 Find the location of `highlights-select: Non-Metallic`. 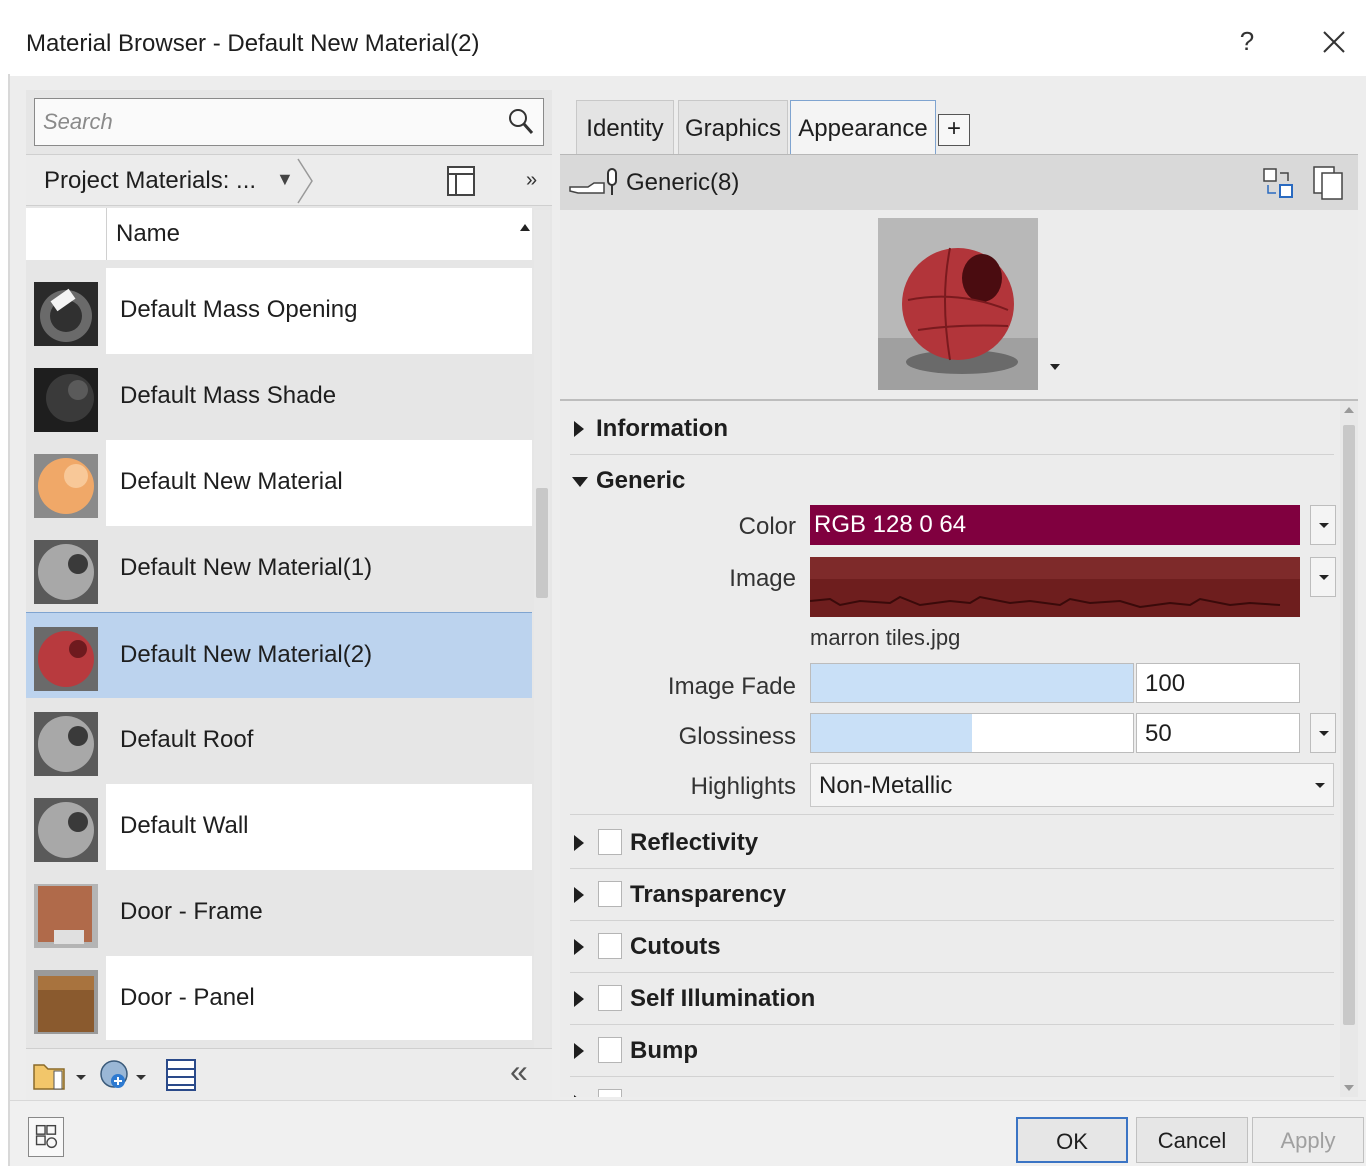

highlights-select: Non-Metallic is located at coordinates (1072, 785).